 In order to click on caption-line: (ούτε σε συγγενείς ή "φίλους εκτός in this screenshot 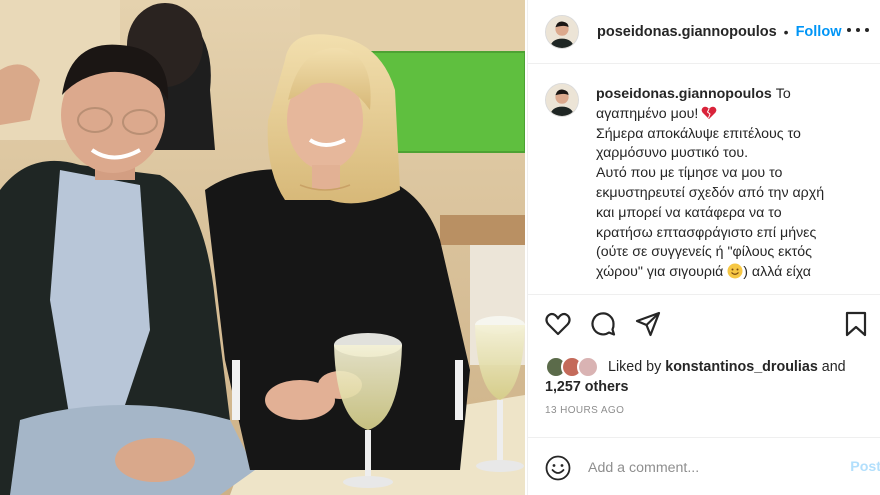, I will do `click(704, 252)`.